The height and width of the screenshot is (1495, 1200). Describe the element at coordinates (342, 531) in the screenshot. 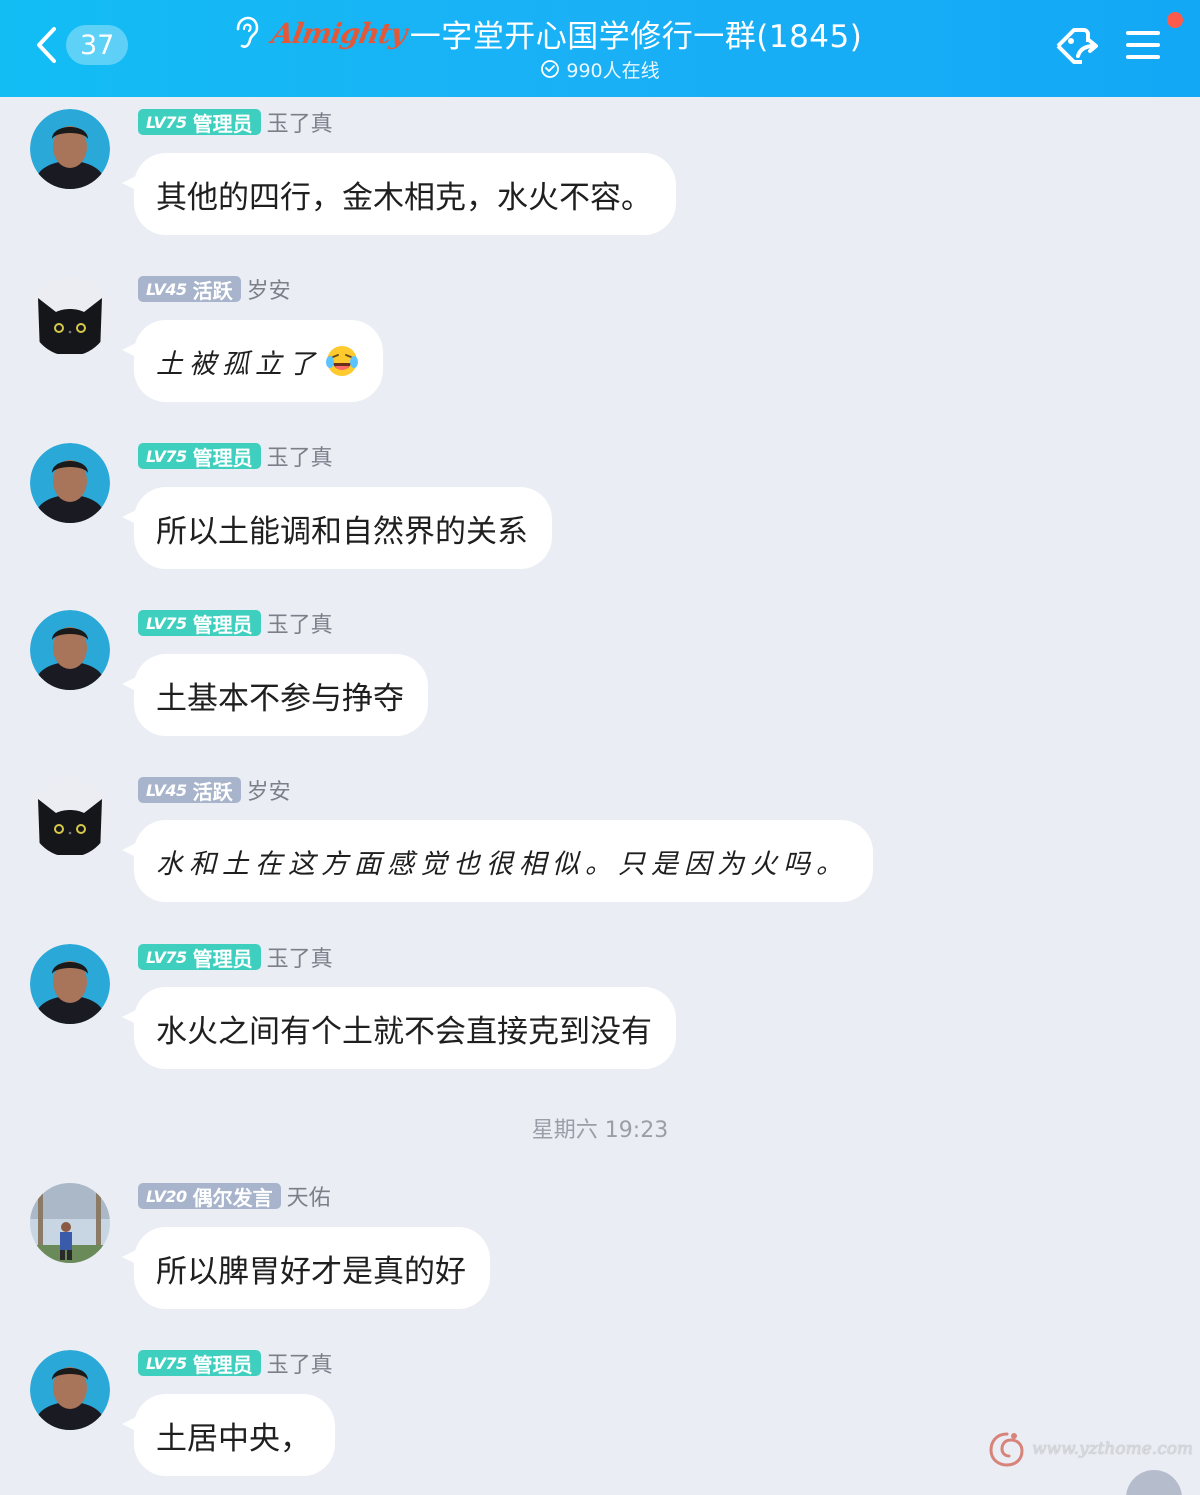

I see `message-text: 所以土能调和自然界的关系` at that location.